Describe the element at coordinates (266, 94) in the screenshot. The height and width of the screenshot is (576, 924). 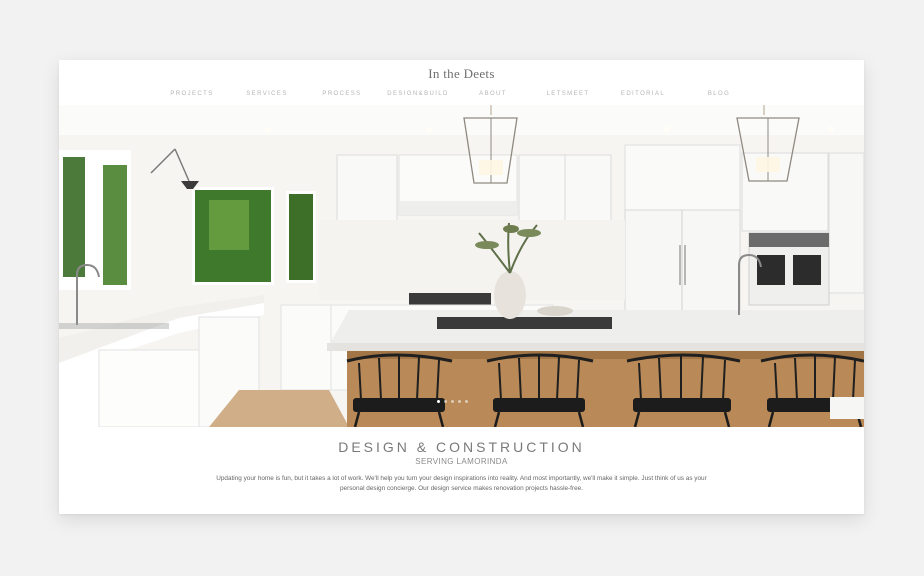
I see `nav-item-services: SERVICES` at that location.